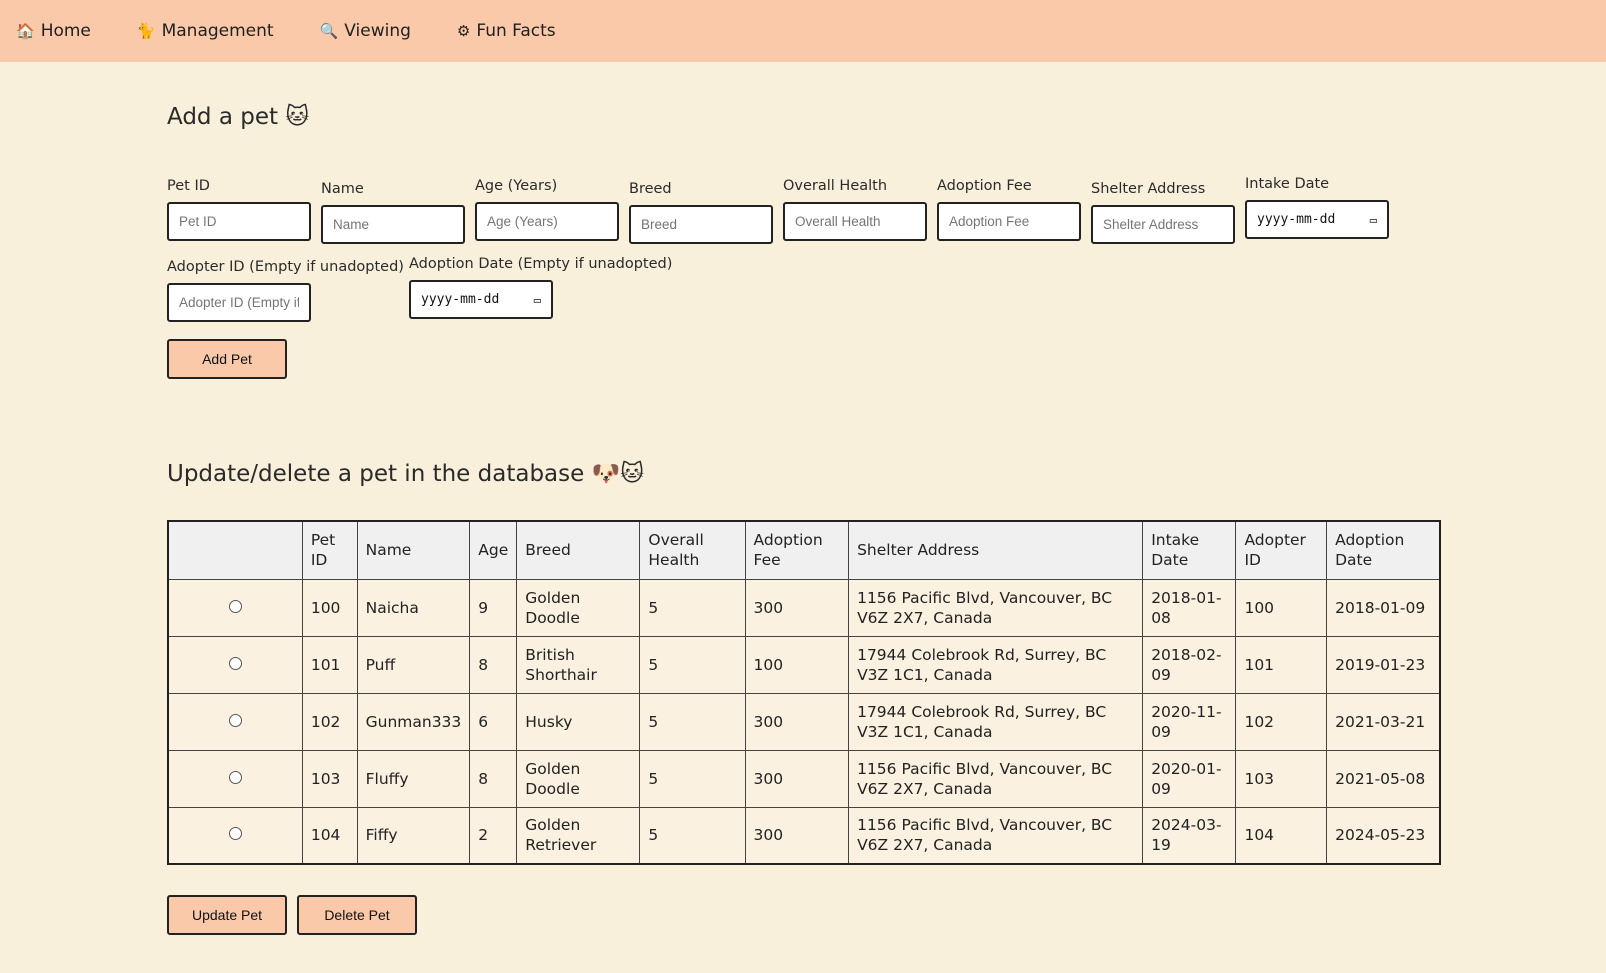  I want to click on cell-intake-date: 2024-03-19, so click(1189, 835).